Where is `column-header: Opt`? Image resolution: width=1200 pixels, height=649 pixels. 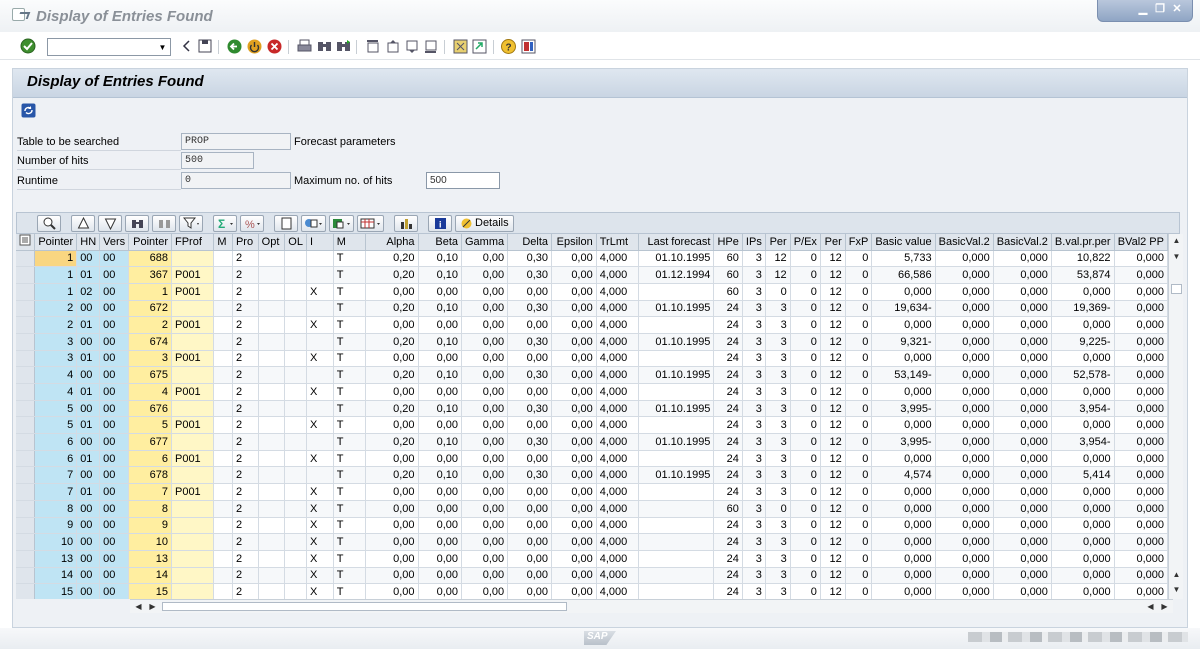
column-header: Opt is located at coordinates (272, 242).